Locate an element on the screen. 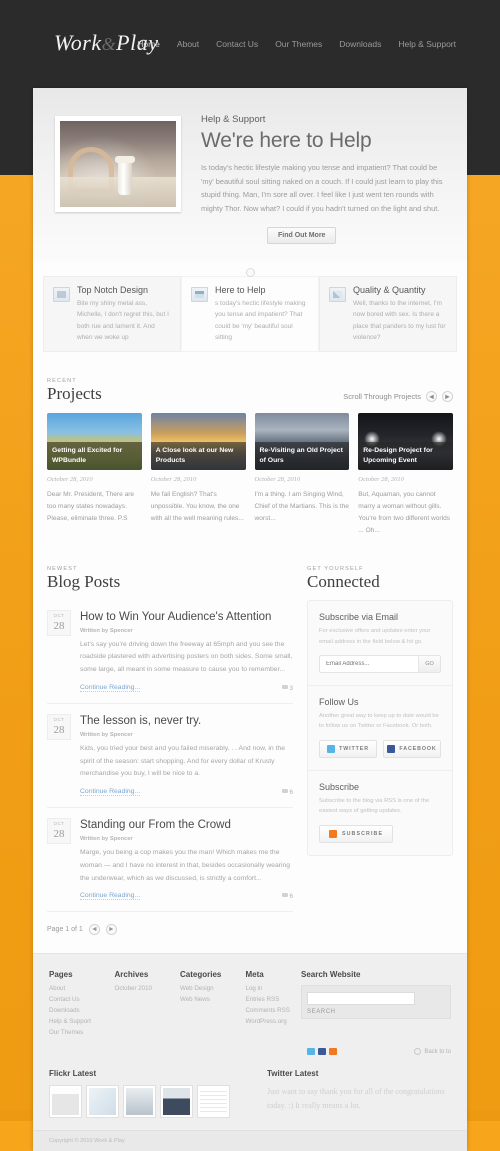 This screenshot has height=1151, width=500. project-thumbnail: Getting all Excited for WPBundle is located at coordinates (94, 441).